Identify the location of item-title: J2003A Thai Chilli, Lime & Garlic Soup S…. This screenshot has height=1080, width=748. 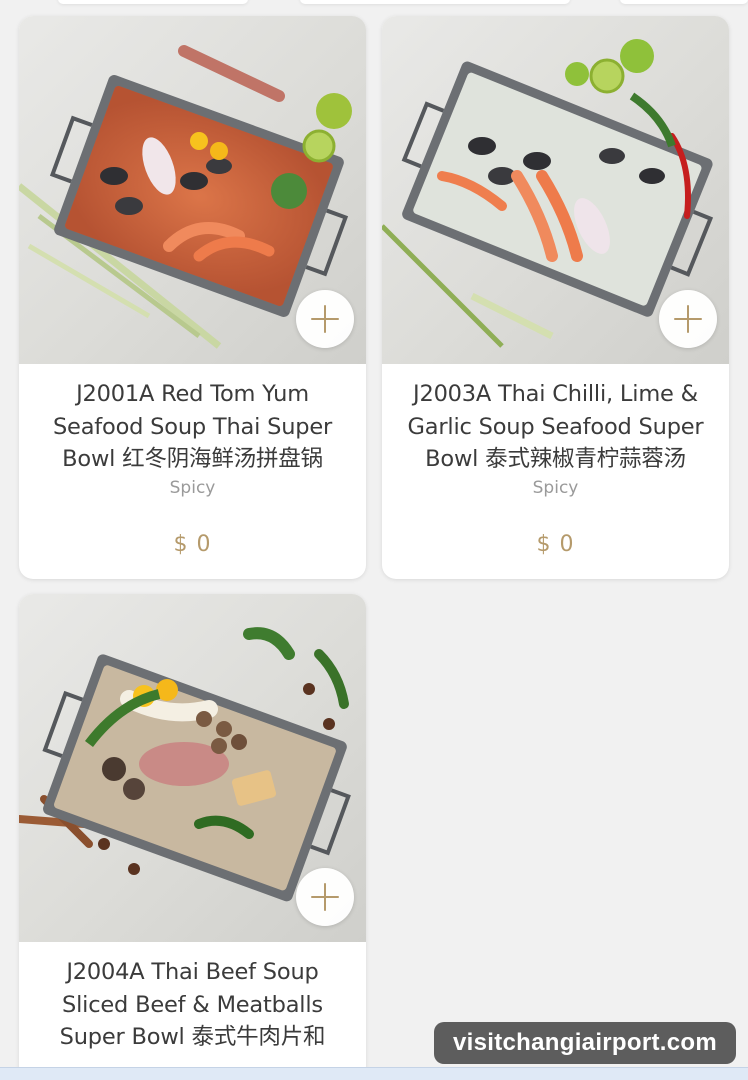
(555, 426).